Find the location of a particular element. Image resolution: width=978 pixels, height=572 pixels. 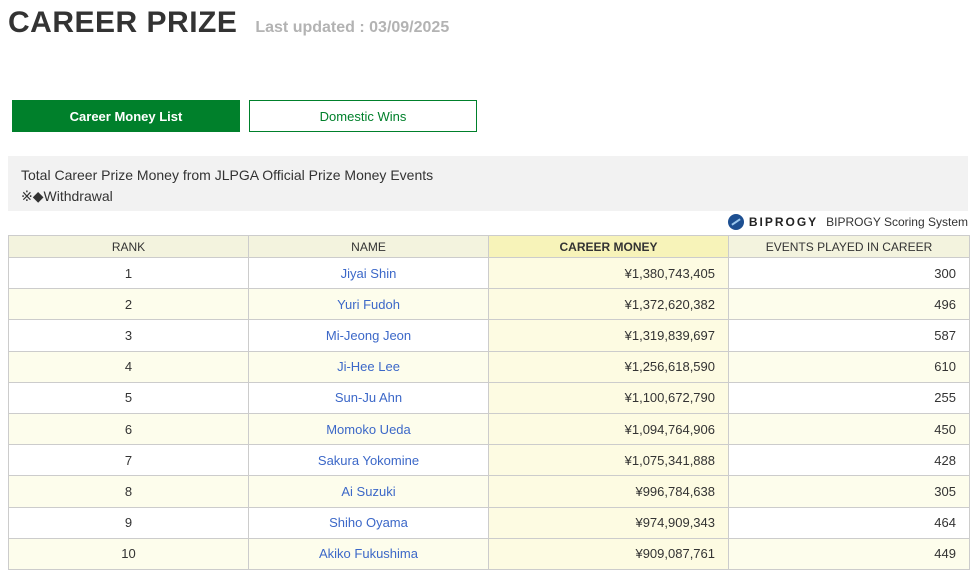

career-money-cell: ¥974,909,343 is located at coordinates (608, 522).